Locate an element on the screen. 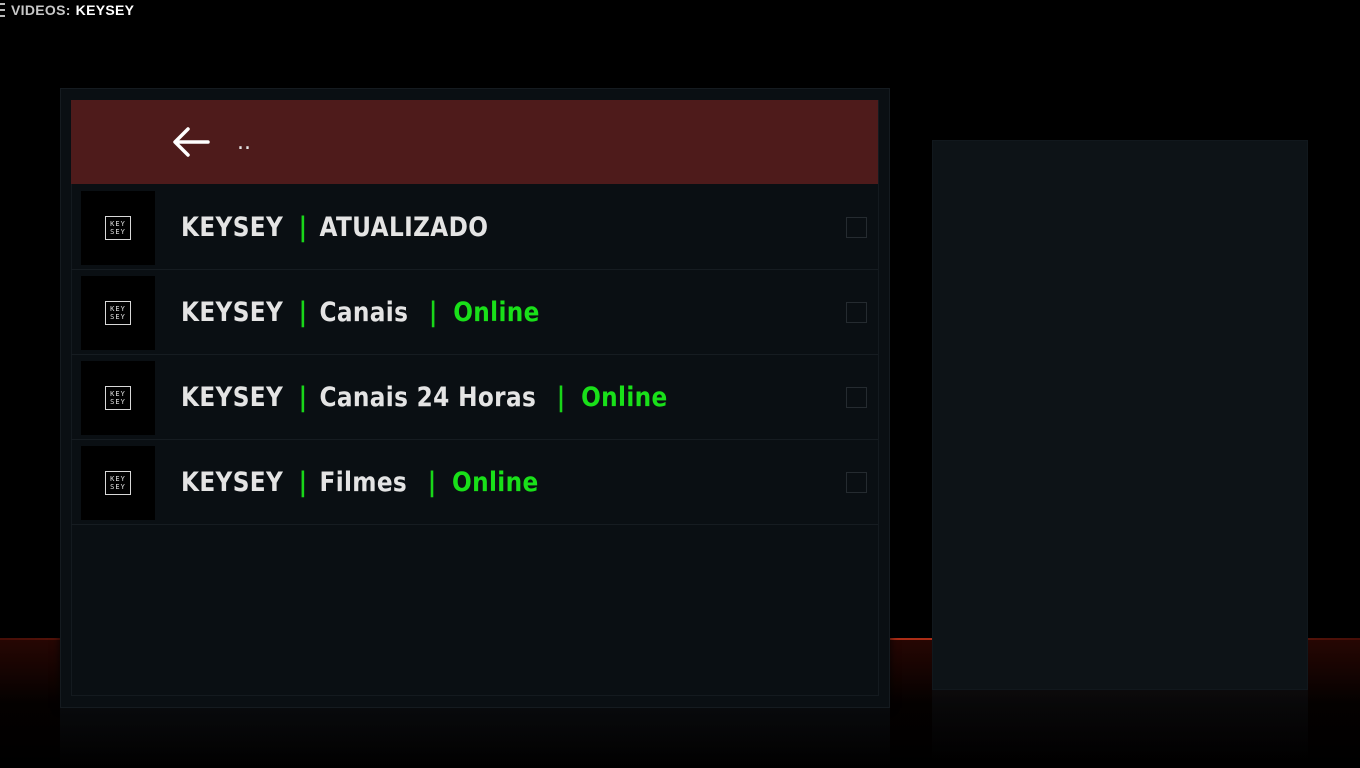 The image size is (1360, 768). list-item-label: KEYSEY | ATUALIZADO is located at coordinates (334, 228).